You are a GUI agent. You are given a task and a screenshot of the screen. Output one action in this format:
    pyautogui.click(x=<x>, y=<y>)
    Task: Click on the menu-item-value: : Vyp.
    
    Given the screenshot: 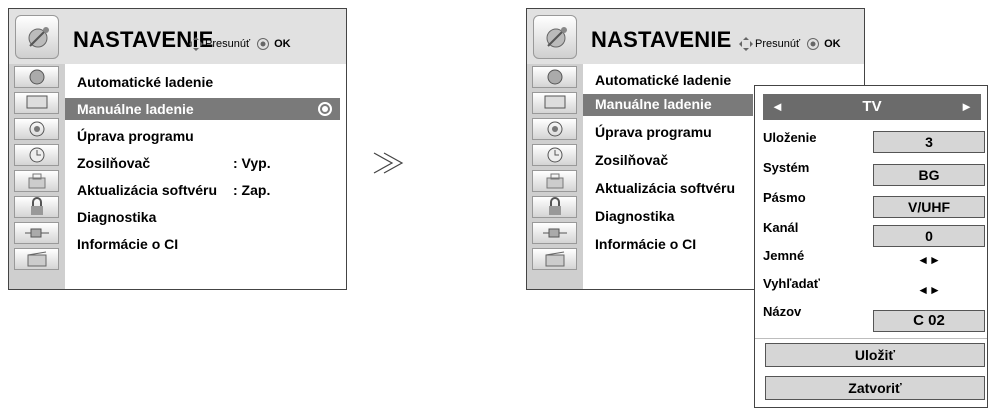 What is the action you would take?
    pyautogui.click(x=252, y=163)
    